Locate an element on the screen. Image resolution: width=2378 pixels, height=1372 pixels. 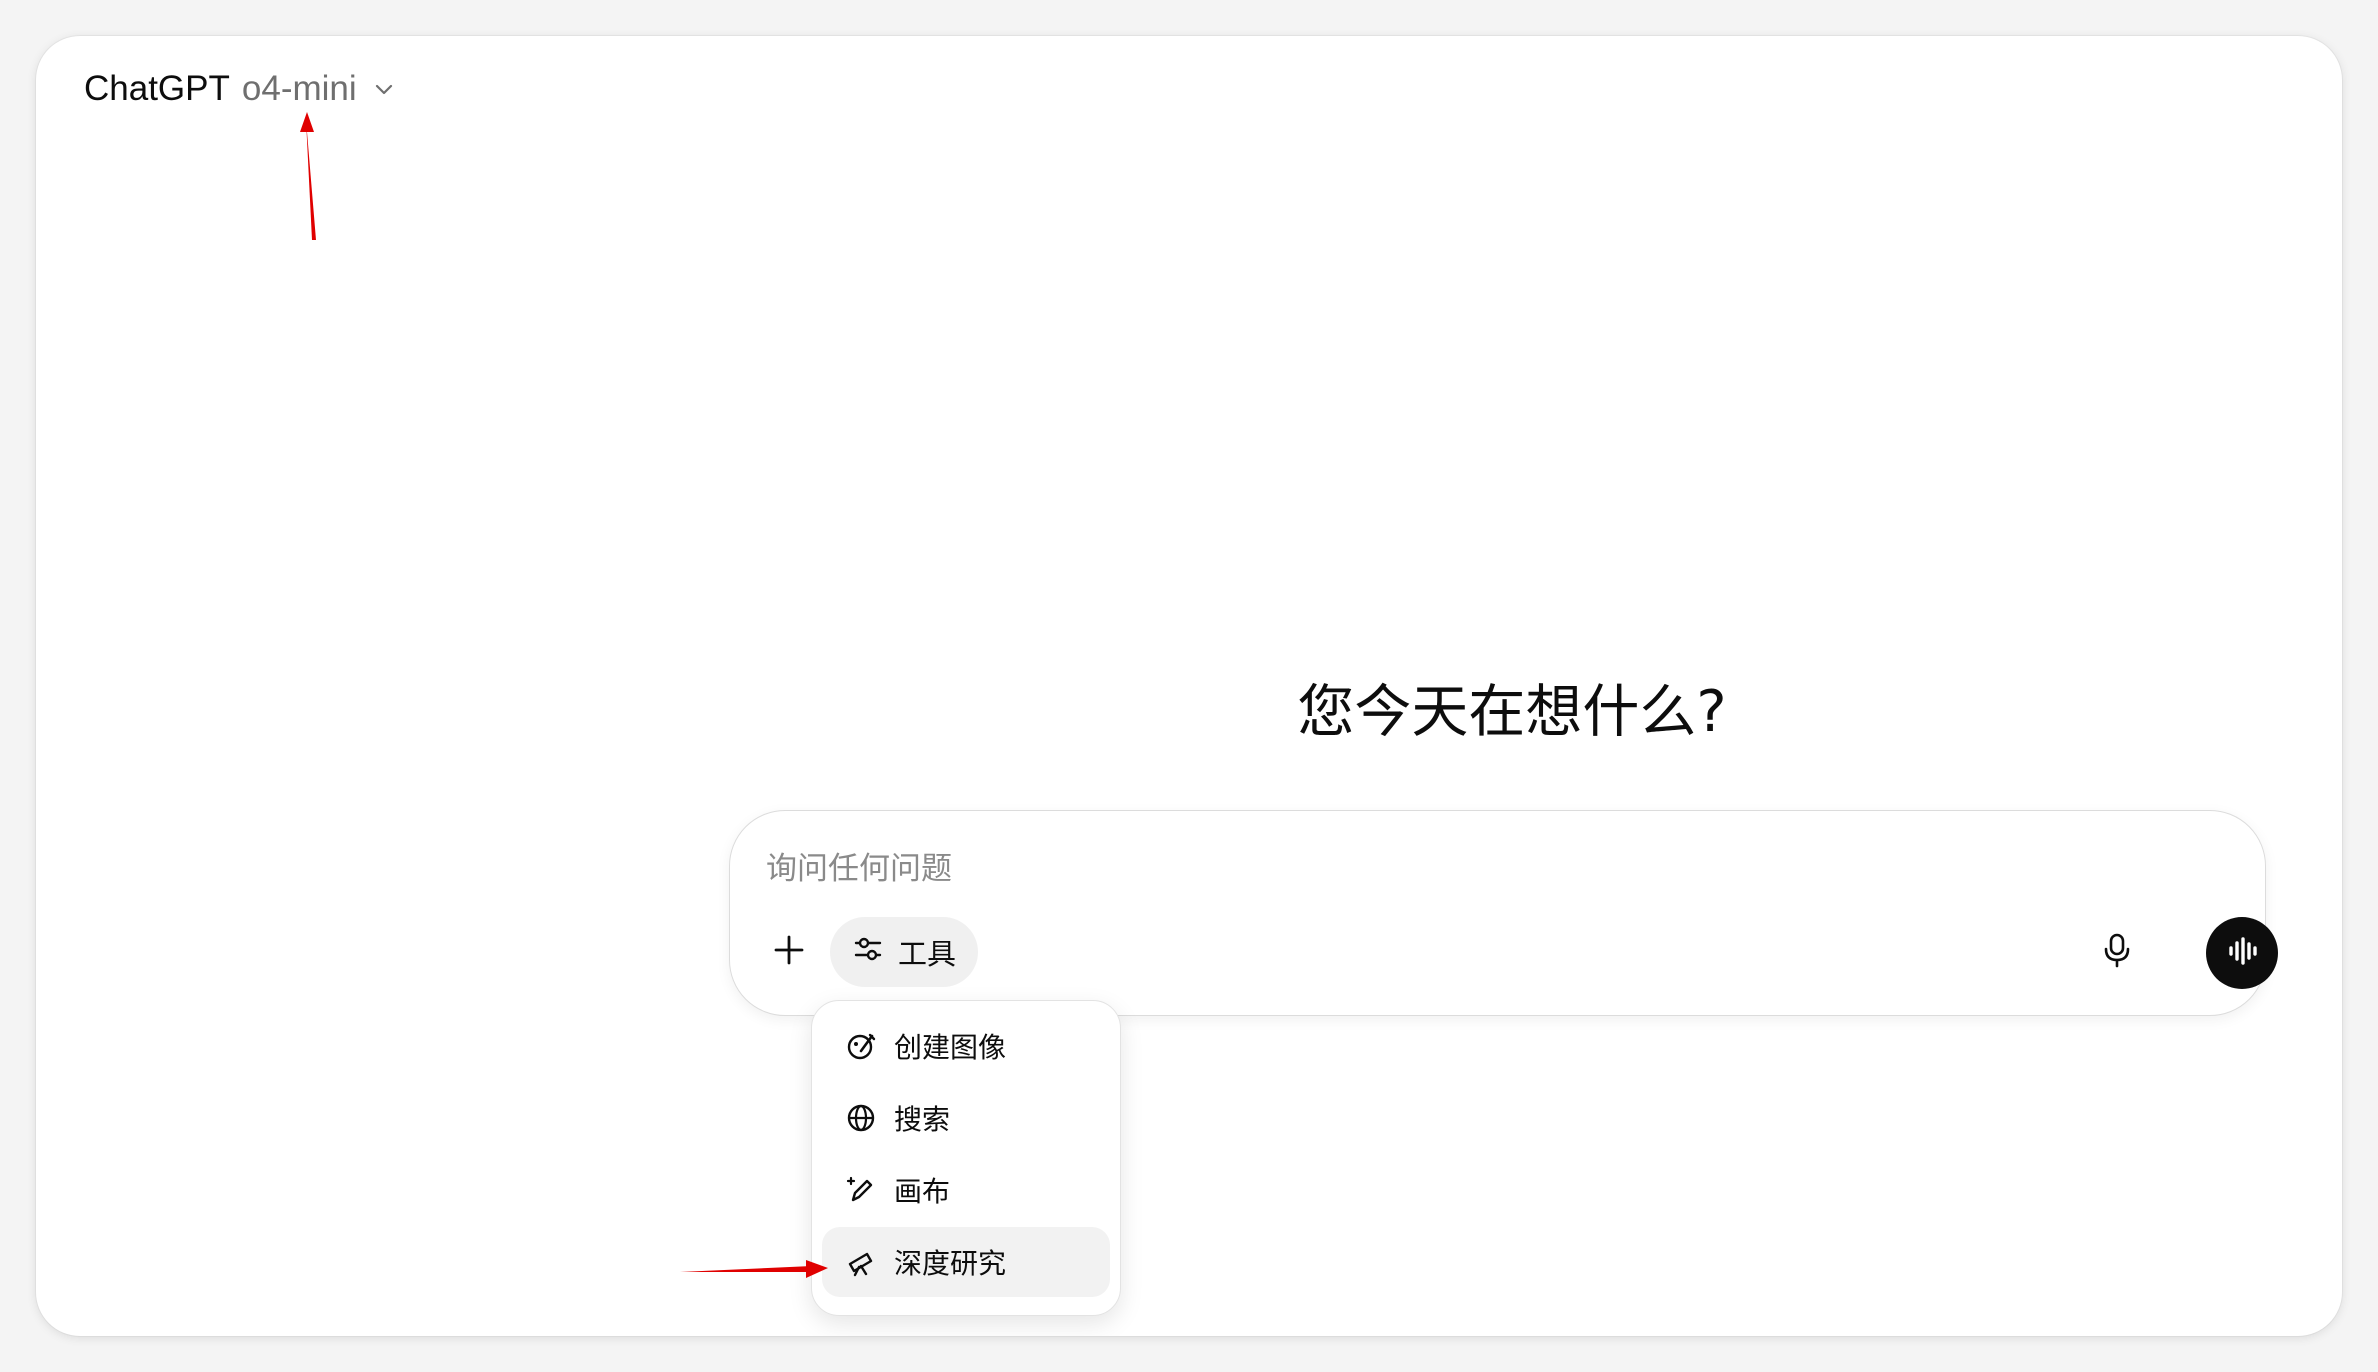
plus-icon is located at coordinates (789, 952).